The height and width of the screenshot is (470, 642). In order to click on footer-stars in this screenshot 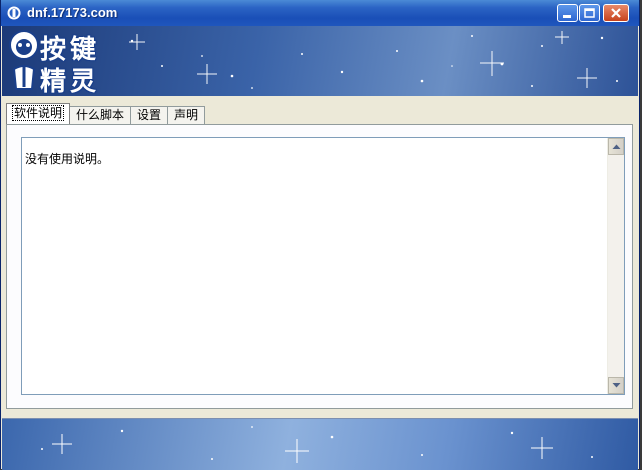, I will do `click(317, 444)`.